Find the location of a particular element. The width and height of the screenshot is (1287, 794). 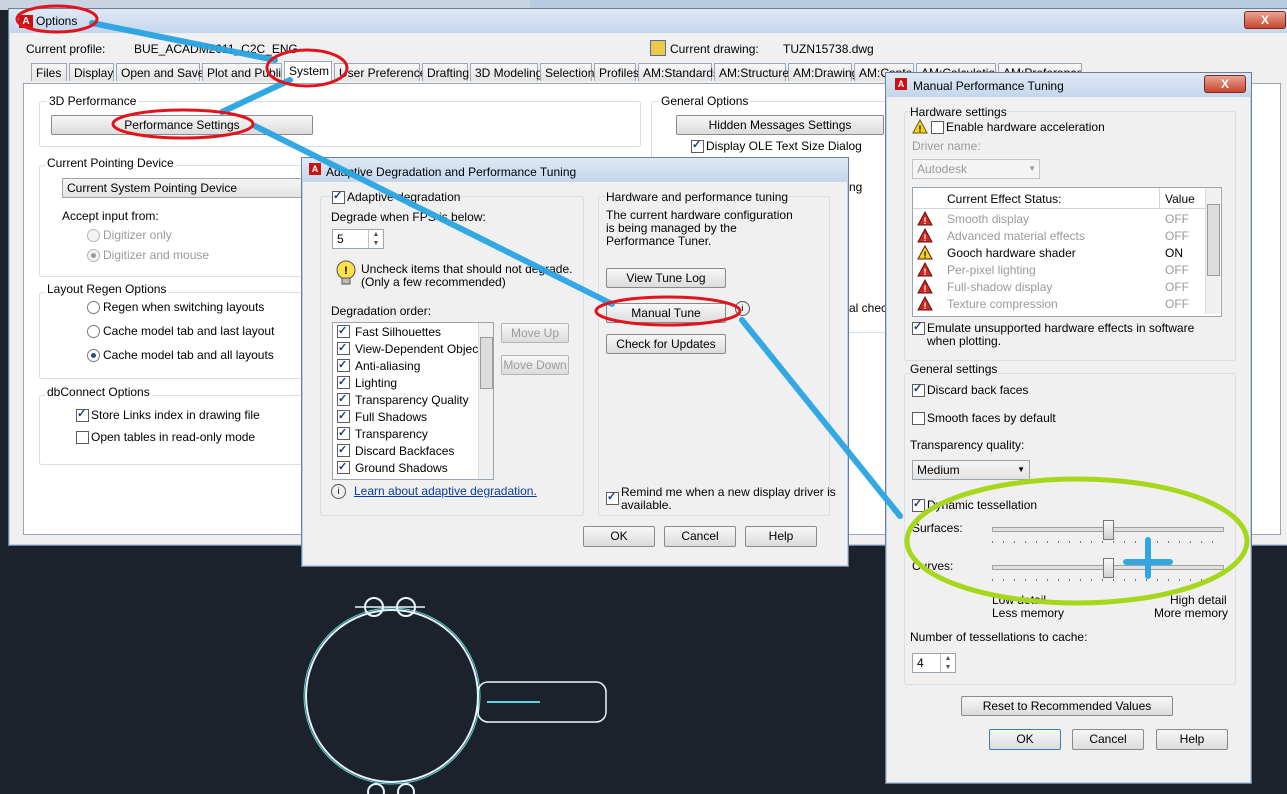

surfaces-slider-thumb is located at coordinates (1108, 530).